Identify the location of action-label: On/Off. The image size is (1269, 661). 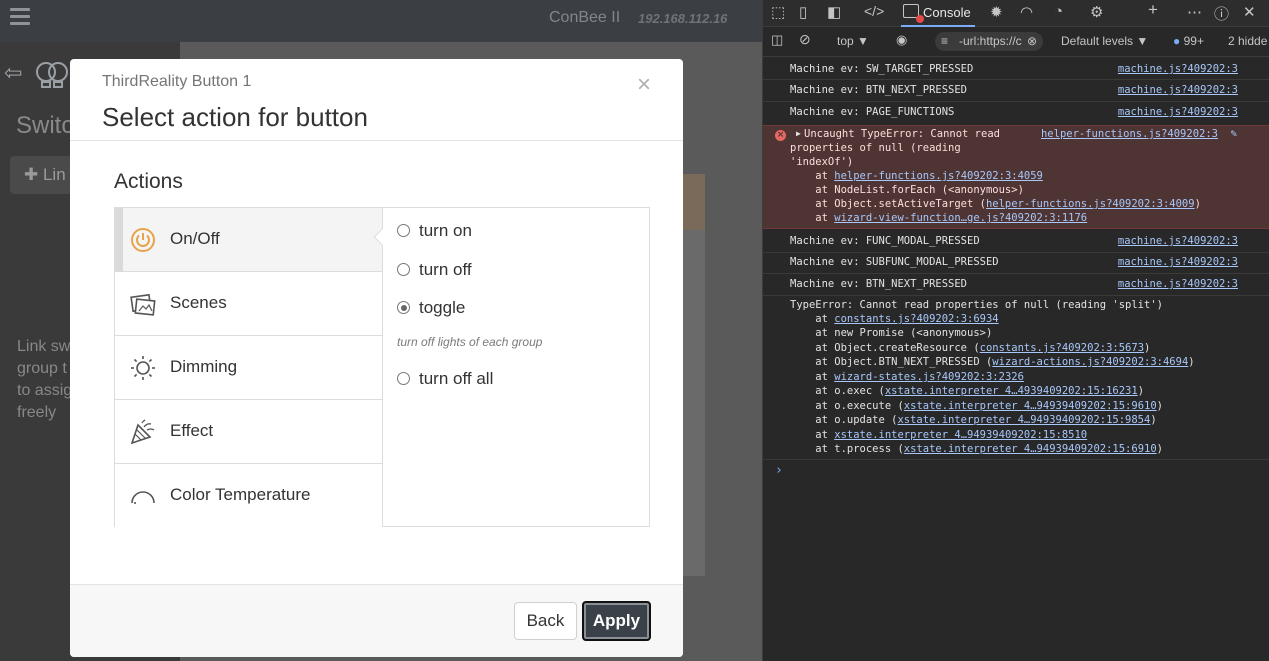
(195, 238).